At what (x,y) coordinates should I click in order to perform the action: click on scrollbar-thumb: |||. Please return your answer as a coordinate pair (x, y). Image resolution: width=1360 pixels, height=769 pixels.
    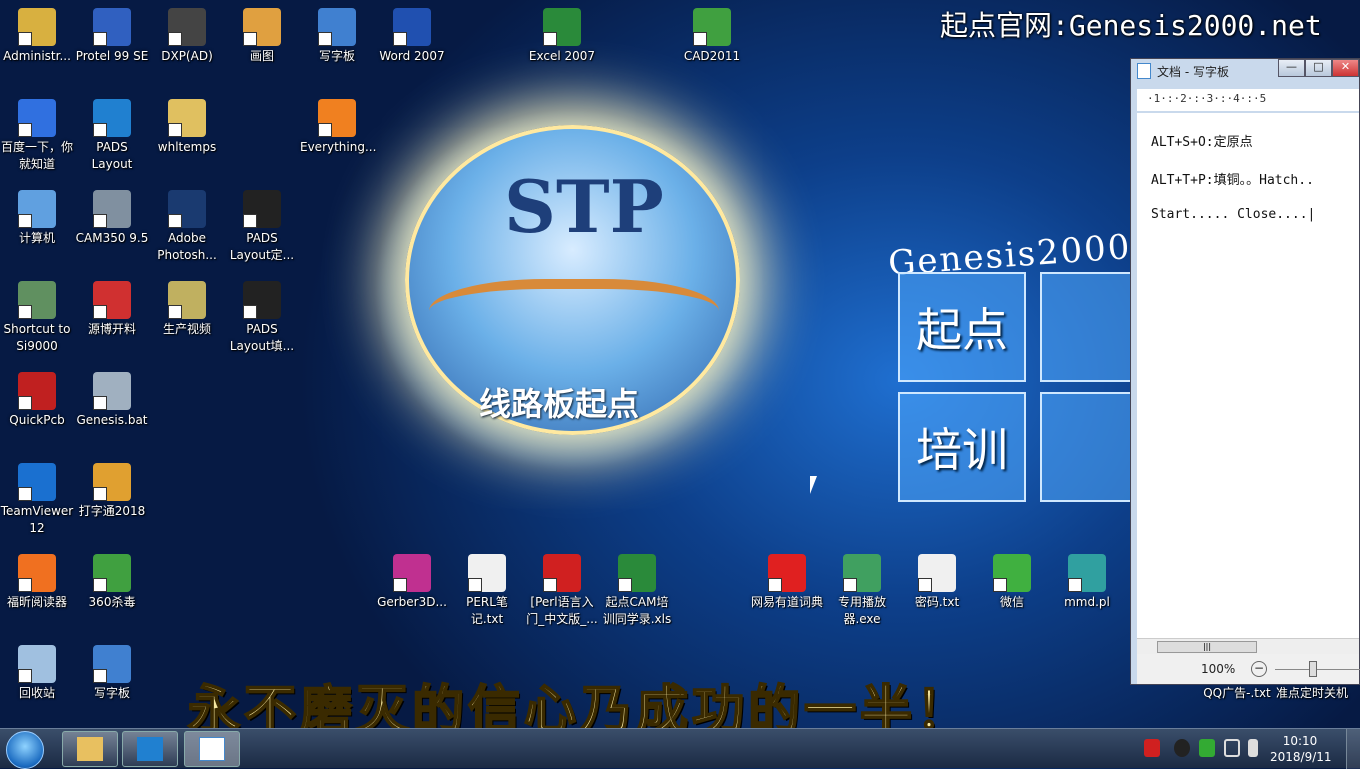
    Looking at the image, I should click on (1207, 647).